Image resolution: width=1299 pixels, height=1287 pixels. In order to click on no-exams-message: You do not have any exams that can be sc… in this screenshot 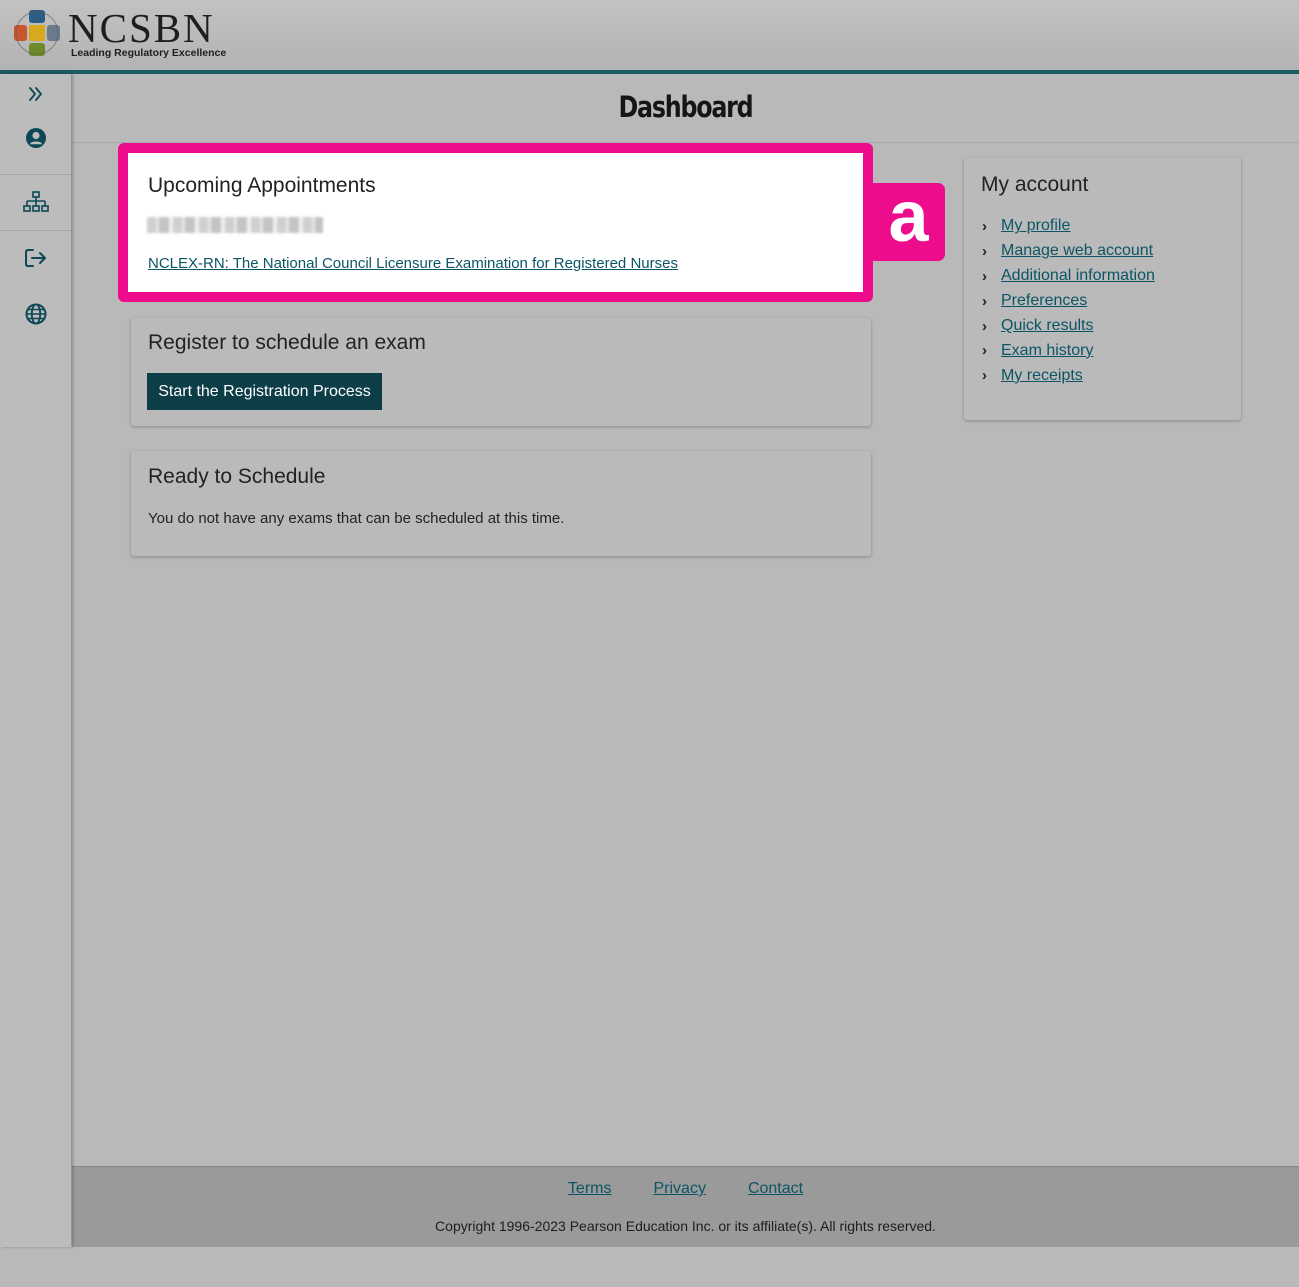, I will do `click(356, 518)`.